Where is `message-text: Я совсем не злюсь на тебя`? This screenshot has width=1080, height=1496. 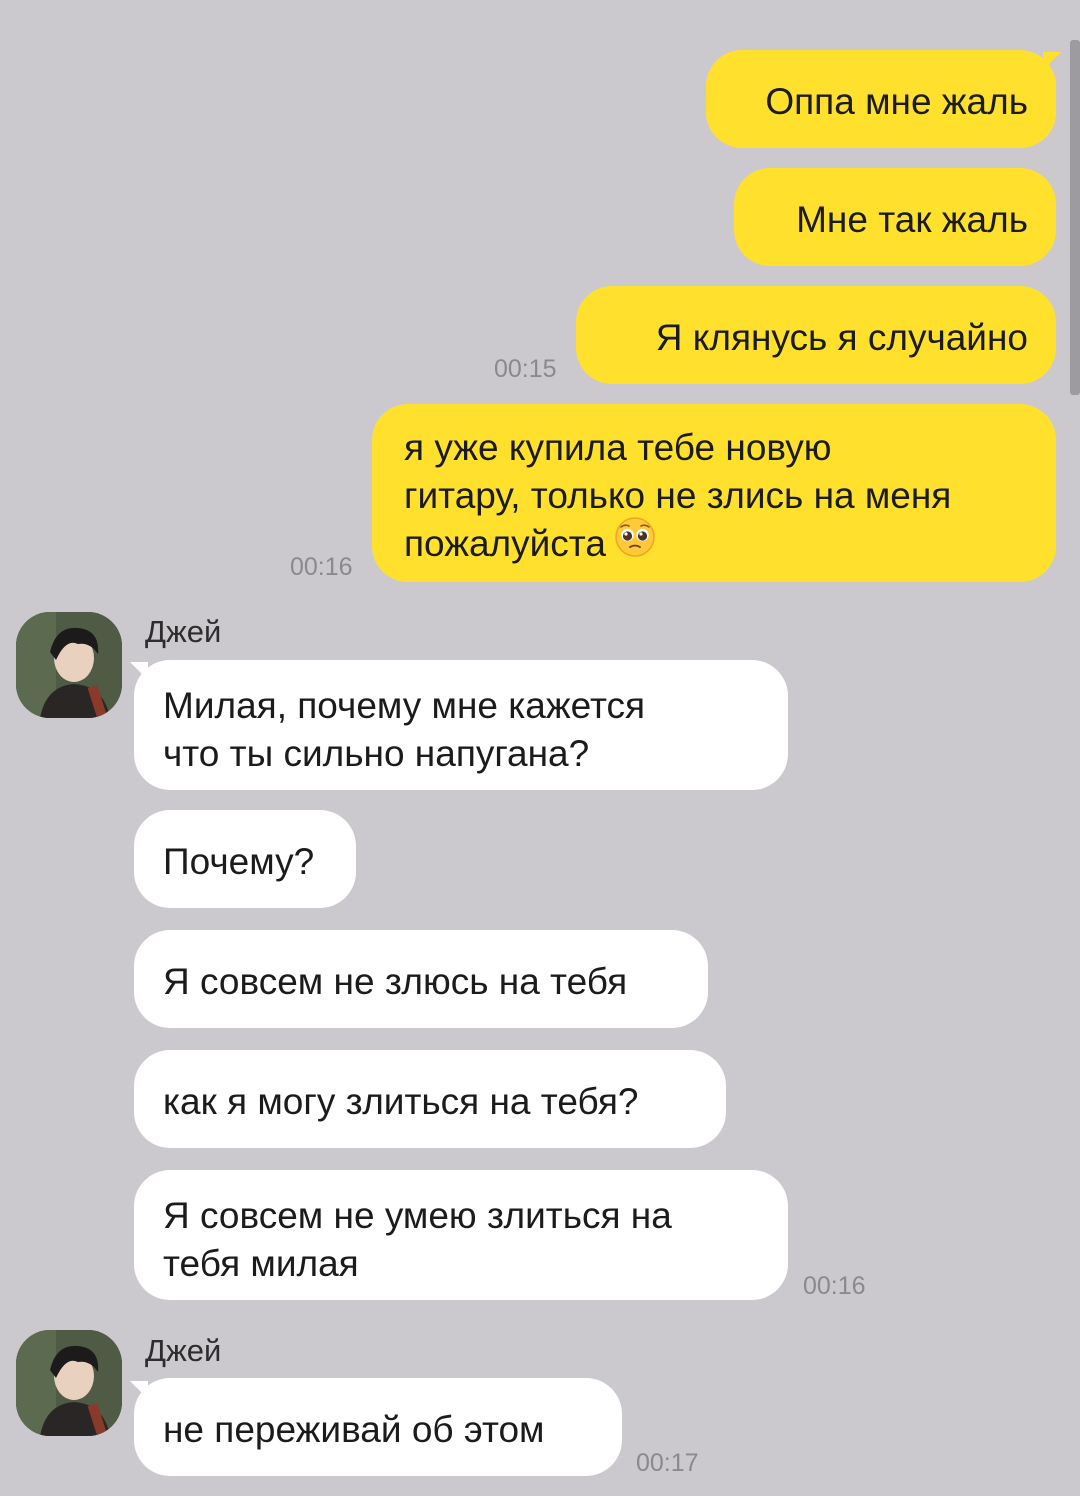 message-text: Я совсем не злюсь на тебя is located at coordinates (395, 981).